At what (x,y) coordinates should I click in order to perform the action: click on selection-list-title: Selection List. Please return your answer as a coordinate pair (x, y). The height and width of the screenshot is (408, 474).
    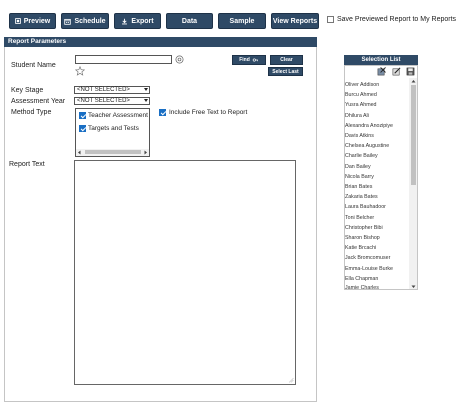
    Looking at the image, I should click on (381, 60).